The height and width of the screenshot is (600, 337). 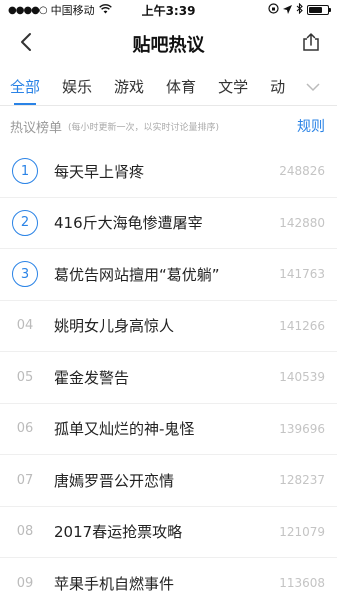 What do you see at coordinates (118, 532) in the screenshot?
I see `topic-title: 2017春运抢票攻略` at bounding box center [118, 532].